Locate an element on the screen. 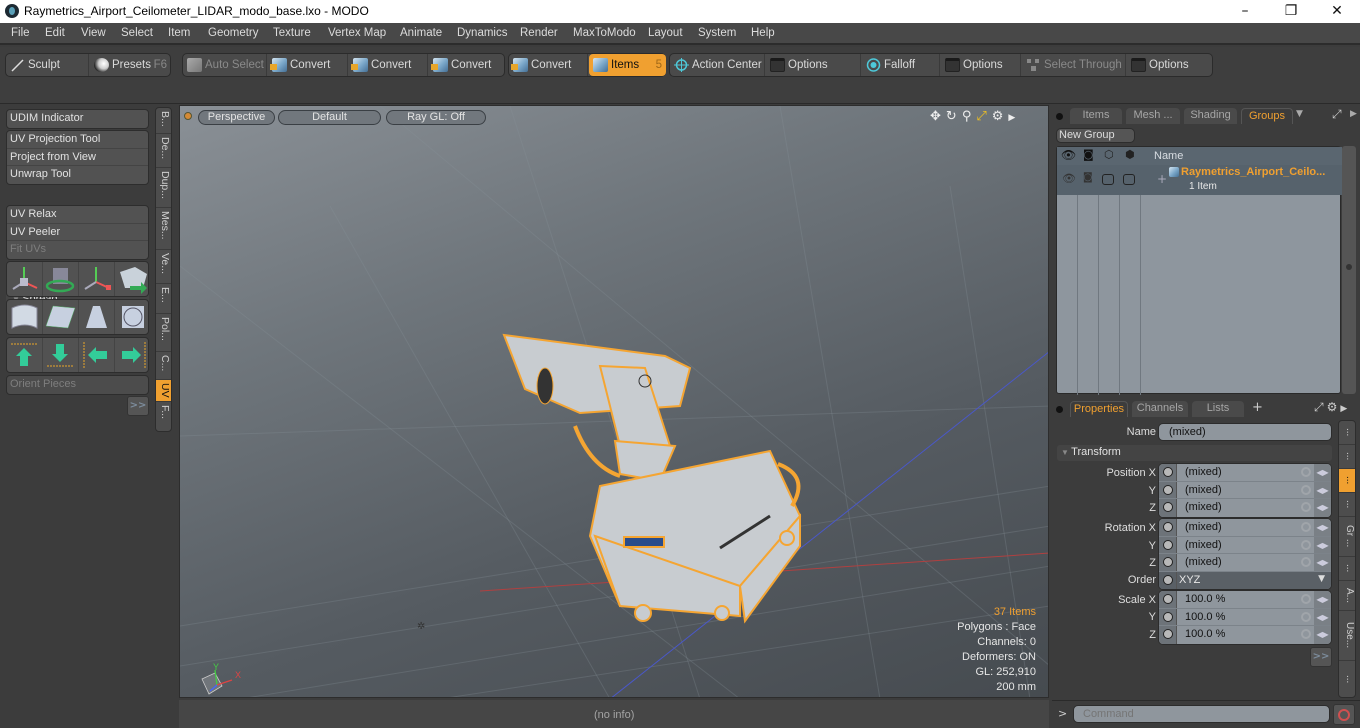 The height and width of the screenshot is (728, 1360). position-z-field: (mixed) ◀▶ is located at coordinates (1245, 508).